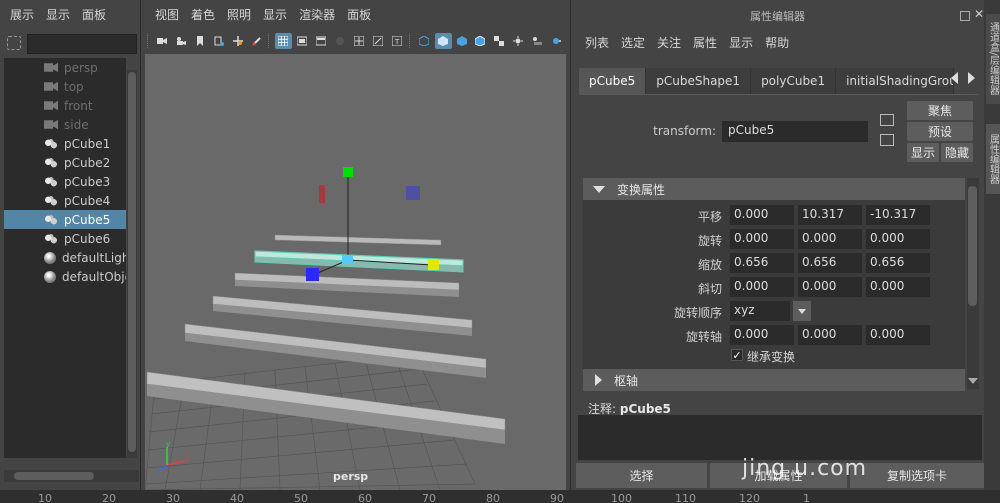 The image size is (1000, 503). Describe the element at coordinates (830, 287) in the screenshot. I see `shear-xz-field: 0.000` at that location.